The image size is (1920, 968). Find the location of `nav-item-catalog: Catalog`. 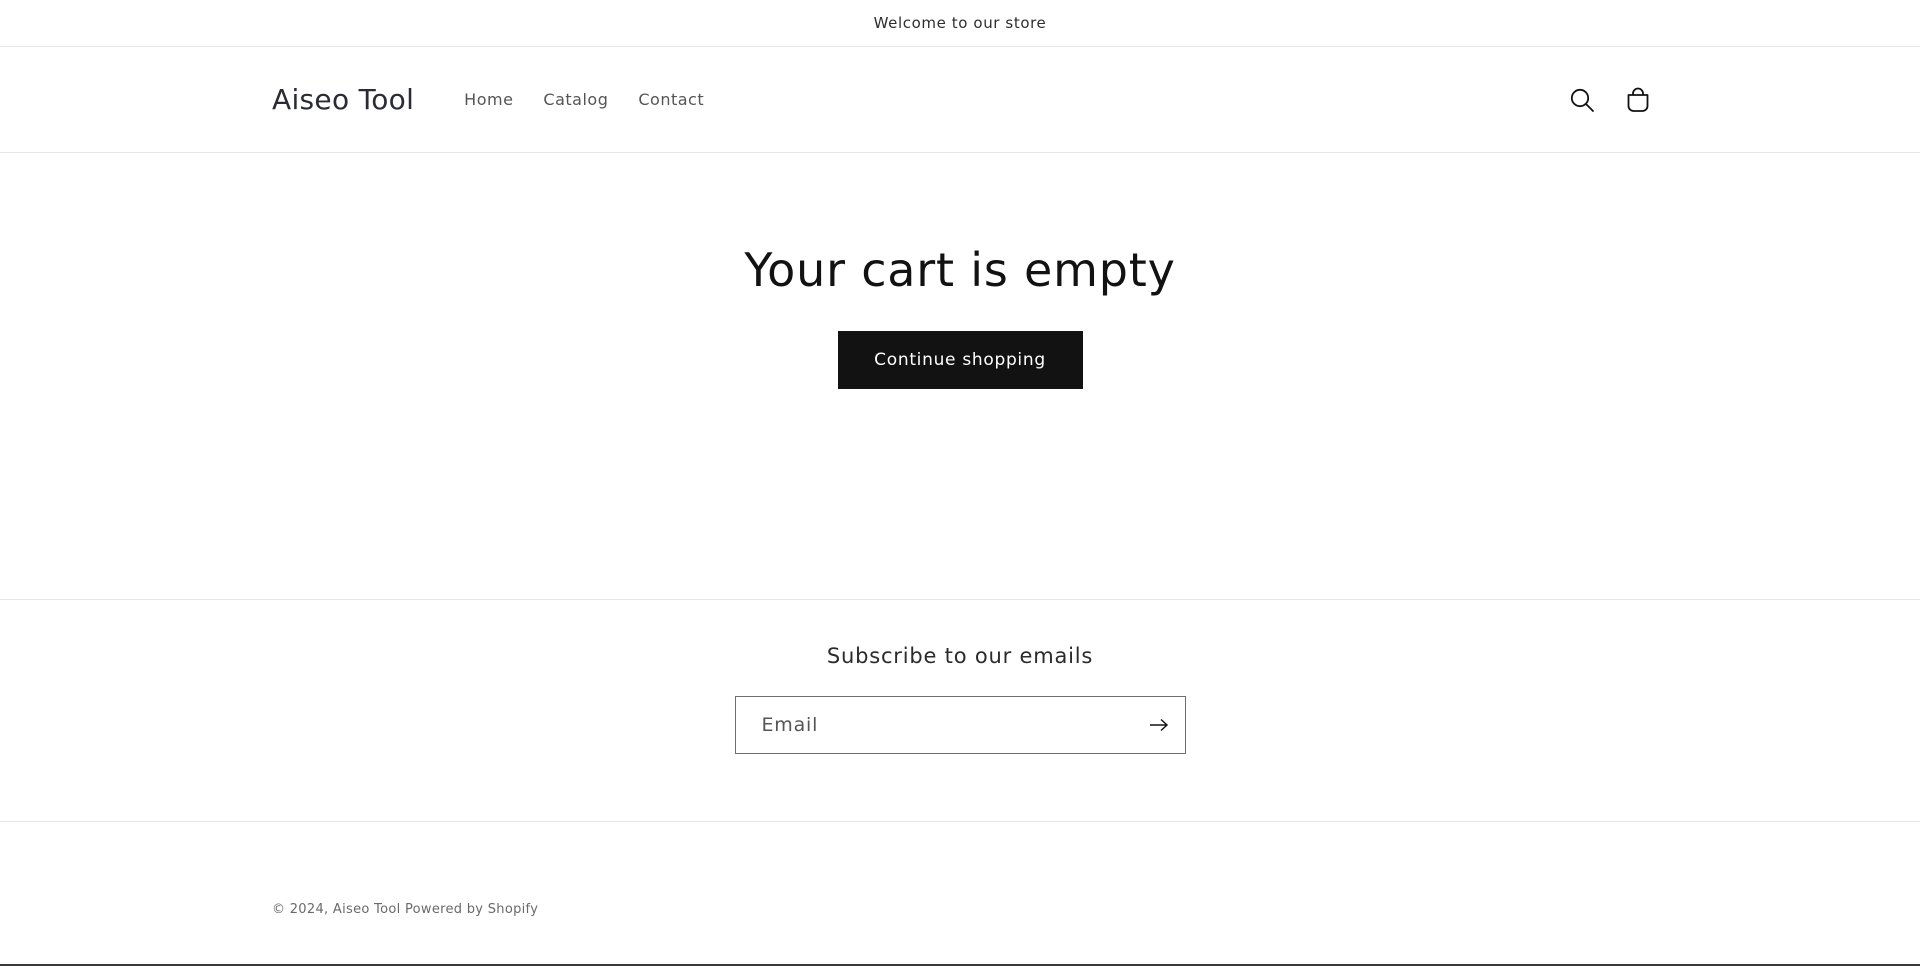

nav-item-catalog: Catalog is located at coordinates (575, 99).